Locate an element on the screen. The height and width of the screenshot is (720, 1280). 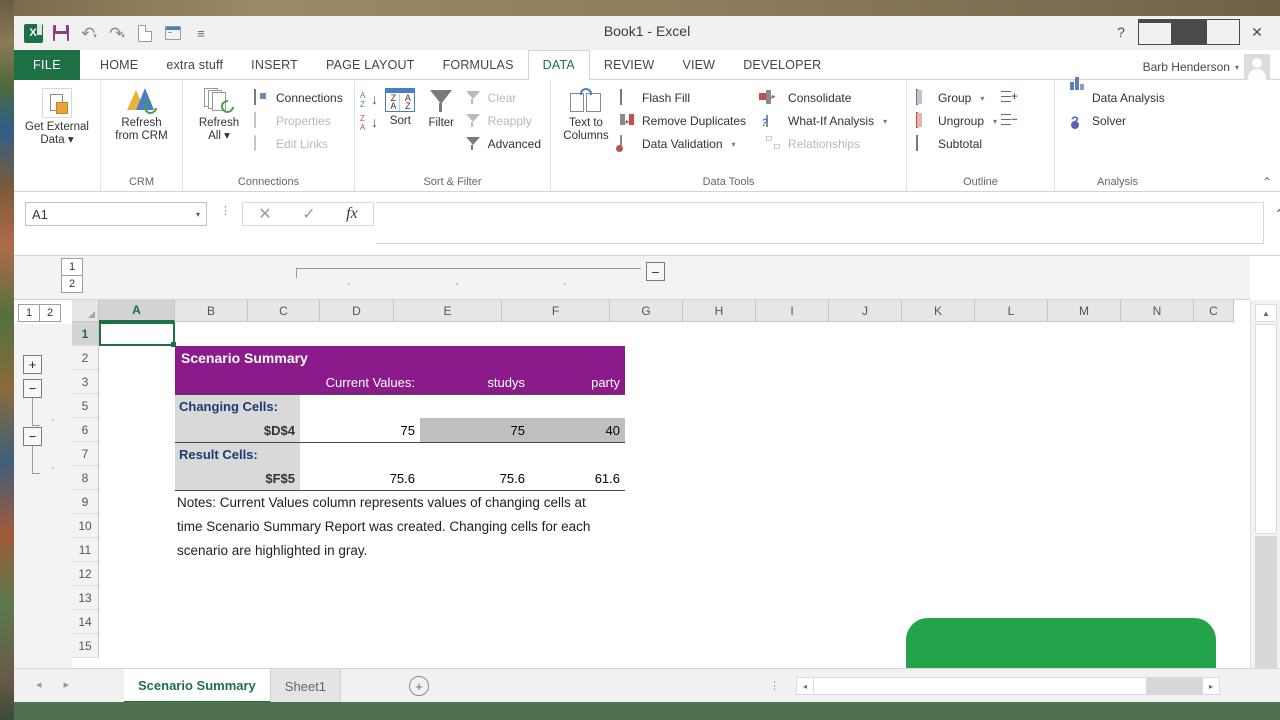
horizontal-scrollbar-track is located at coordinates (1174, 686).